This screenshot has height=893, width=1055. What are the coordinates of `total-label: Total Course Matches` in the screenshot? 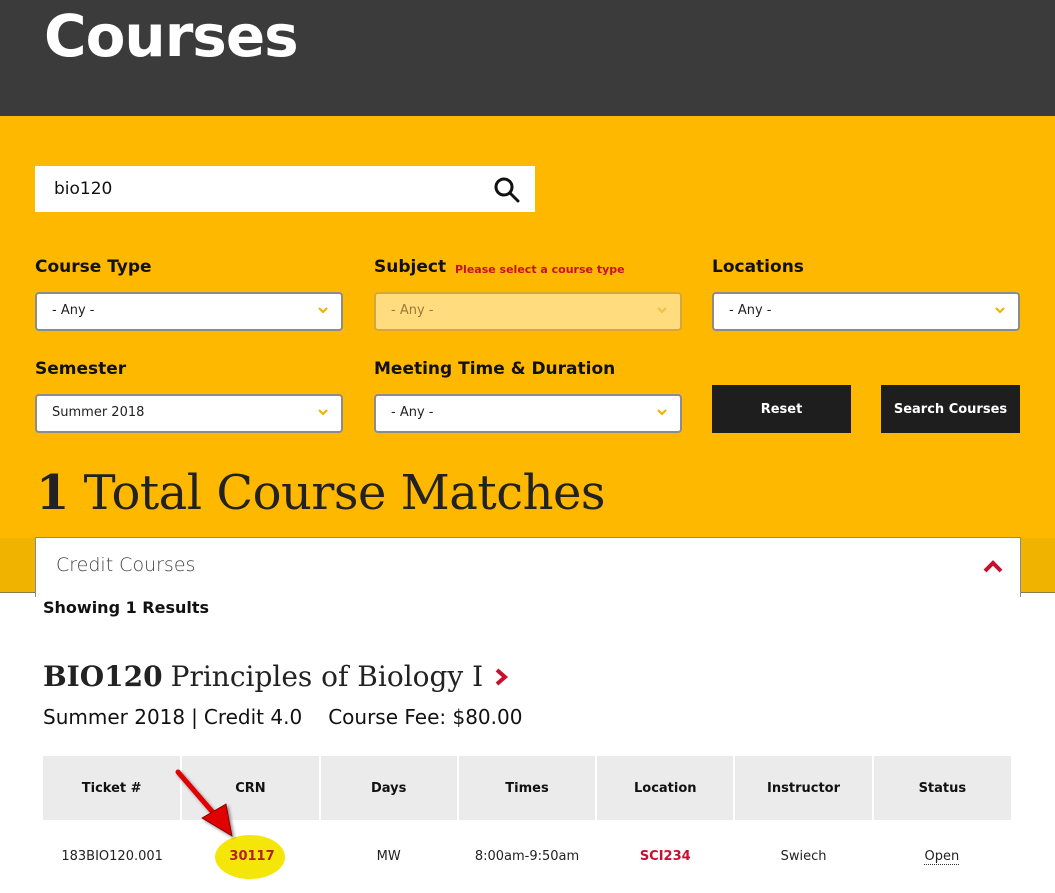 It's located at (344, 493).